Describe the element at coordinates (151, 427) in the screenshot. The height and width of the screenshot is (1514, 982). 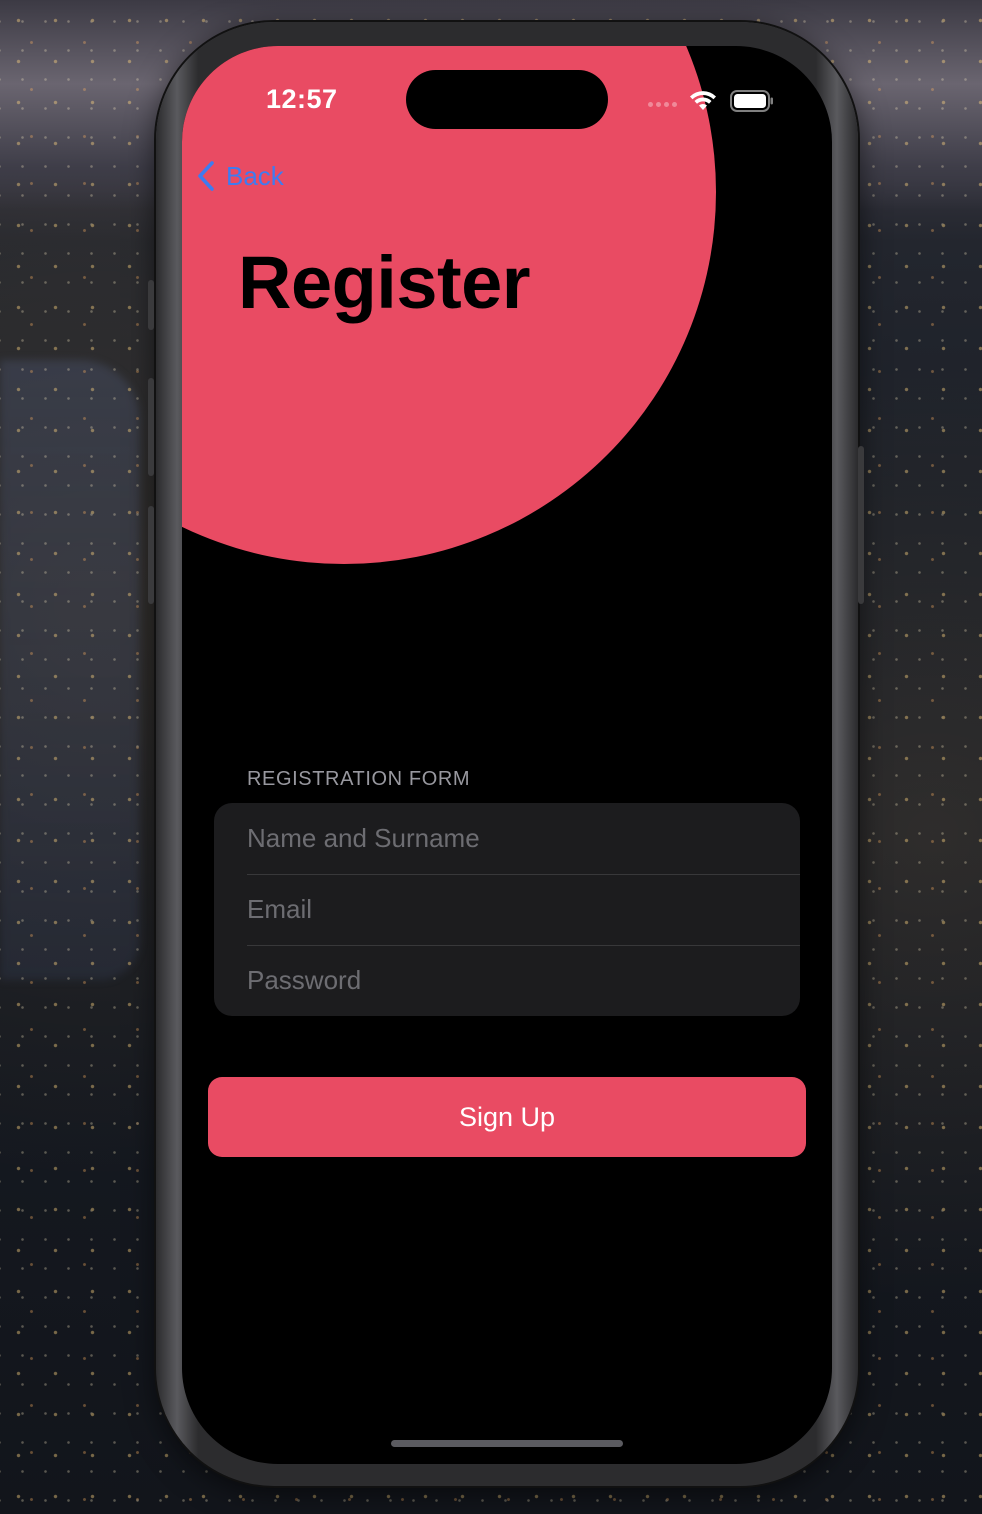
I see `volume-up-button` at that location.